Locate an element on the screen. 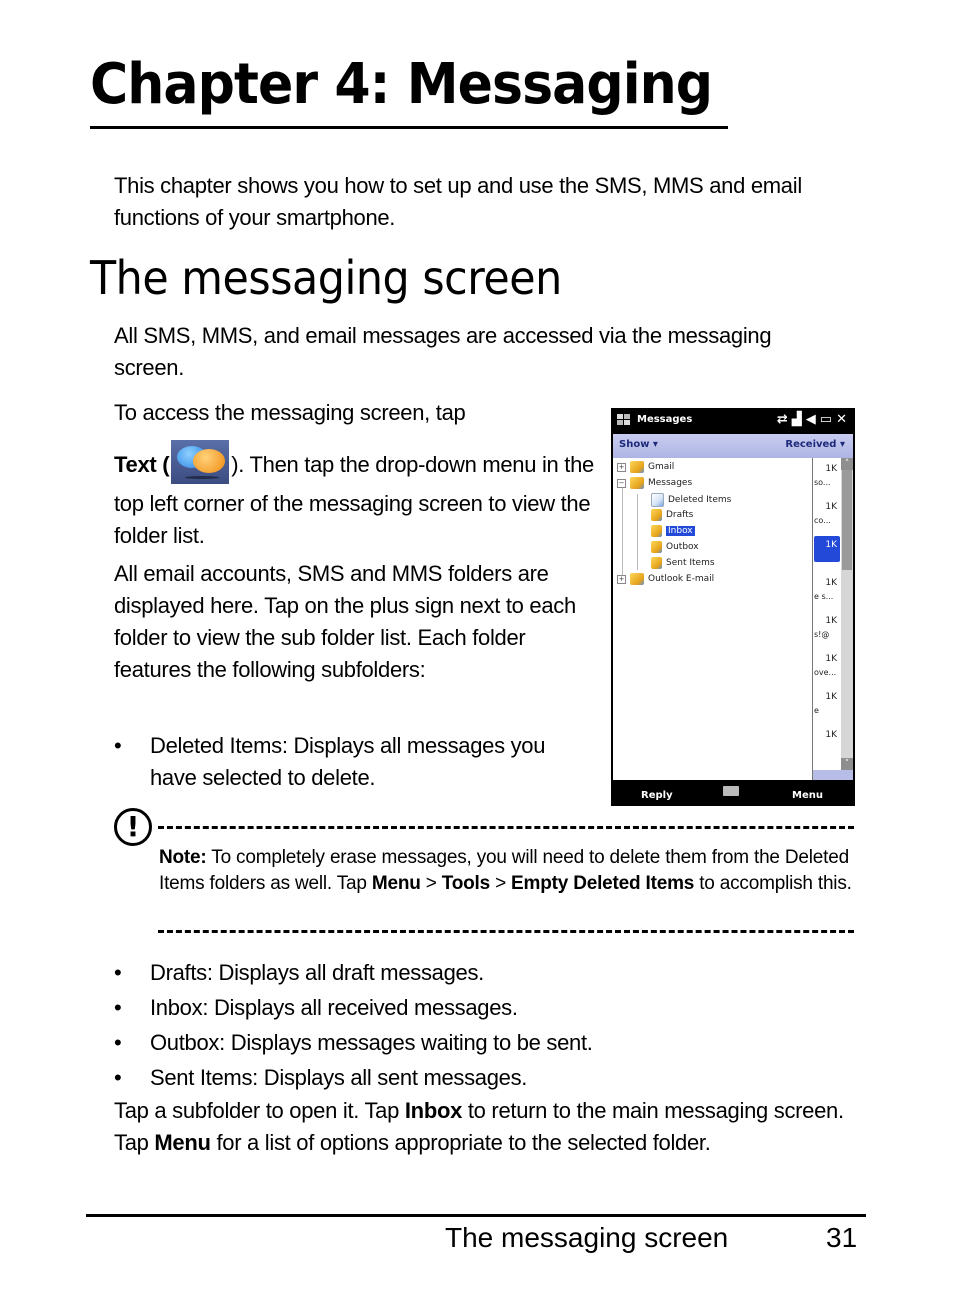  scroll-thumb is located at coordinates (847, 520).